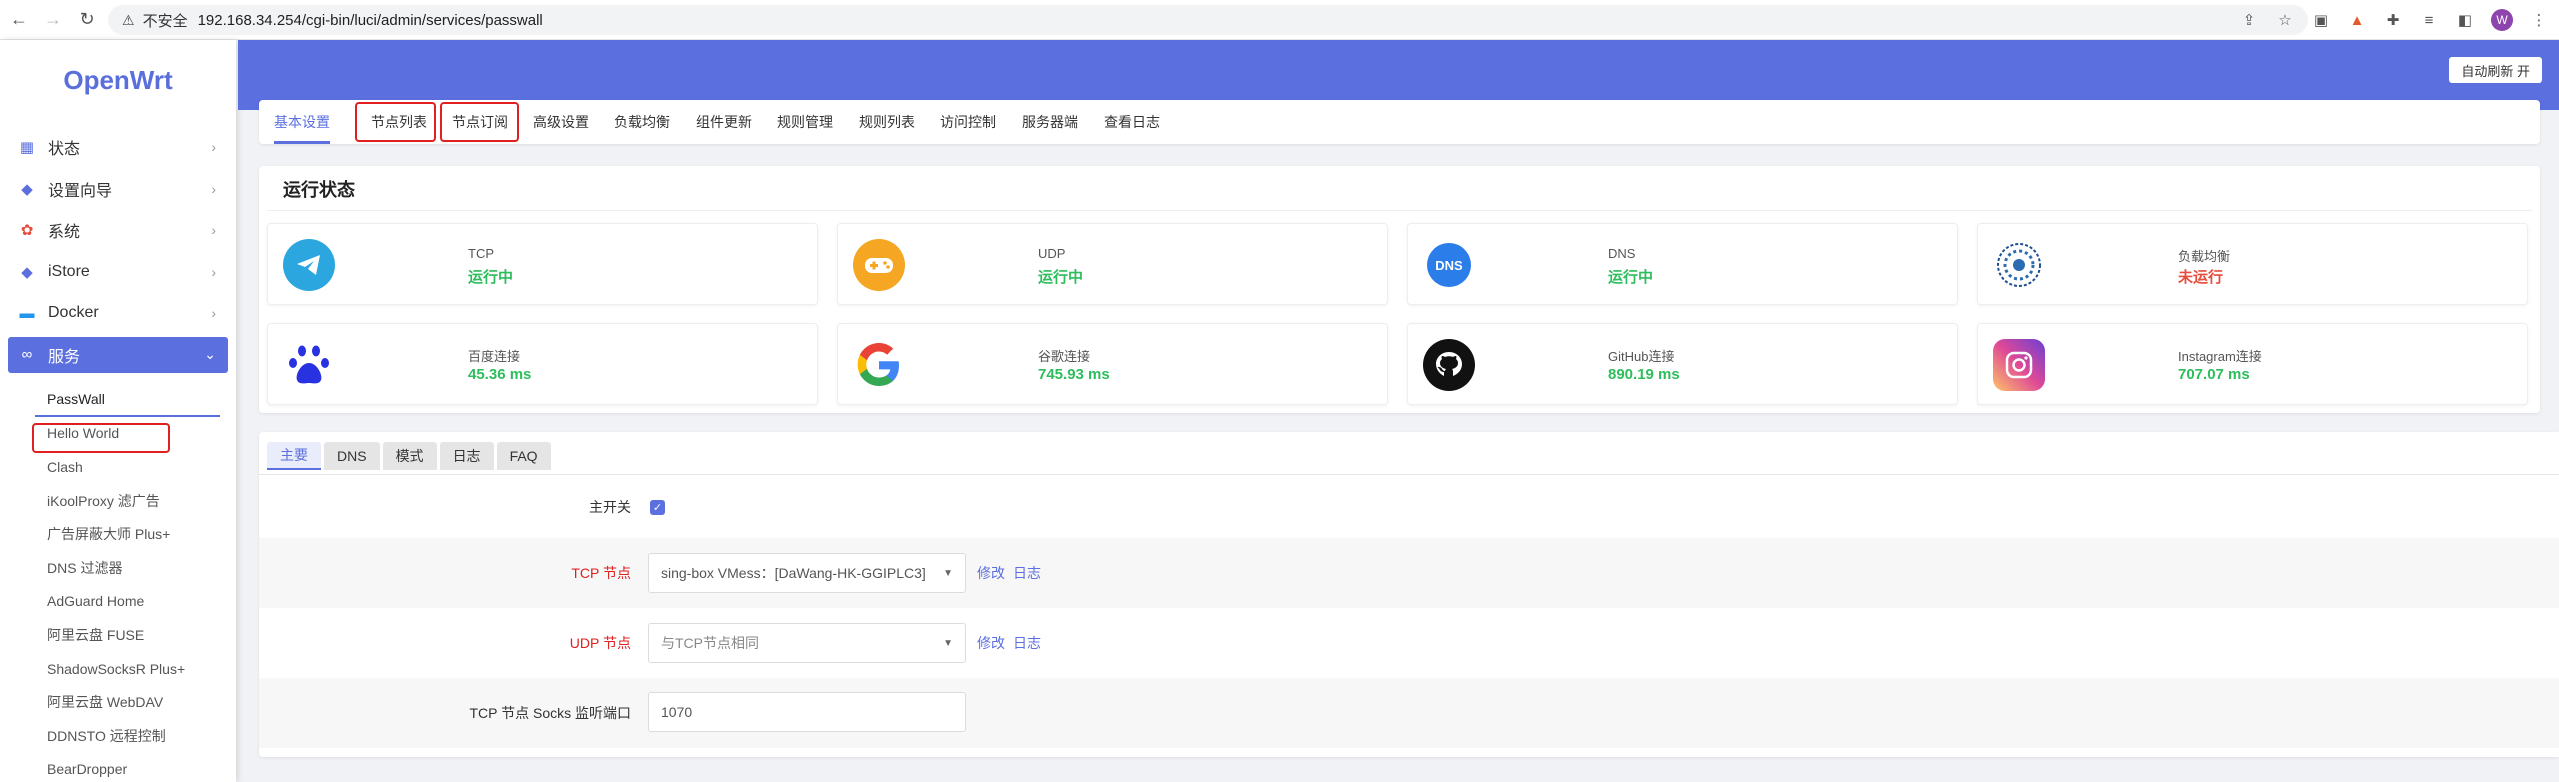 The image size is (2559, 782). Describe the element at coordinates (968, 122) in the screenshot. I see `tab-access-control: 访问控制` at that location.